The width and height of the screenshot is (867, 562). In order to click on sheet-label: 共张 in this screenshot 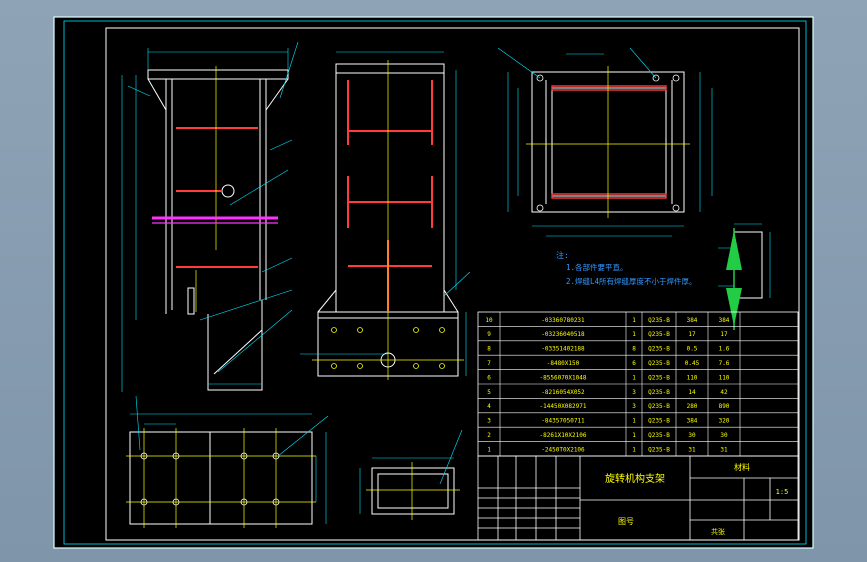, I will do `click(718, 531)`.